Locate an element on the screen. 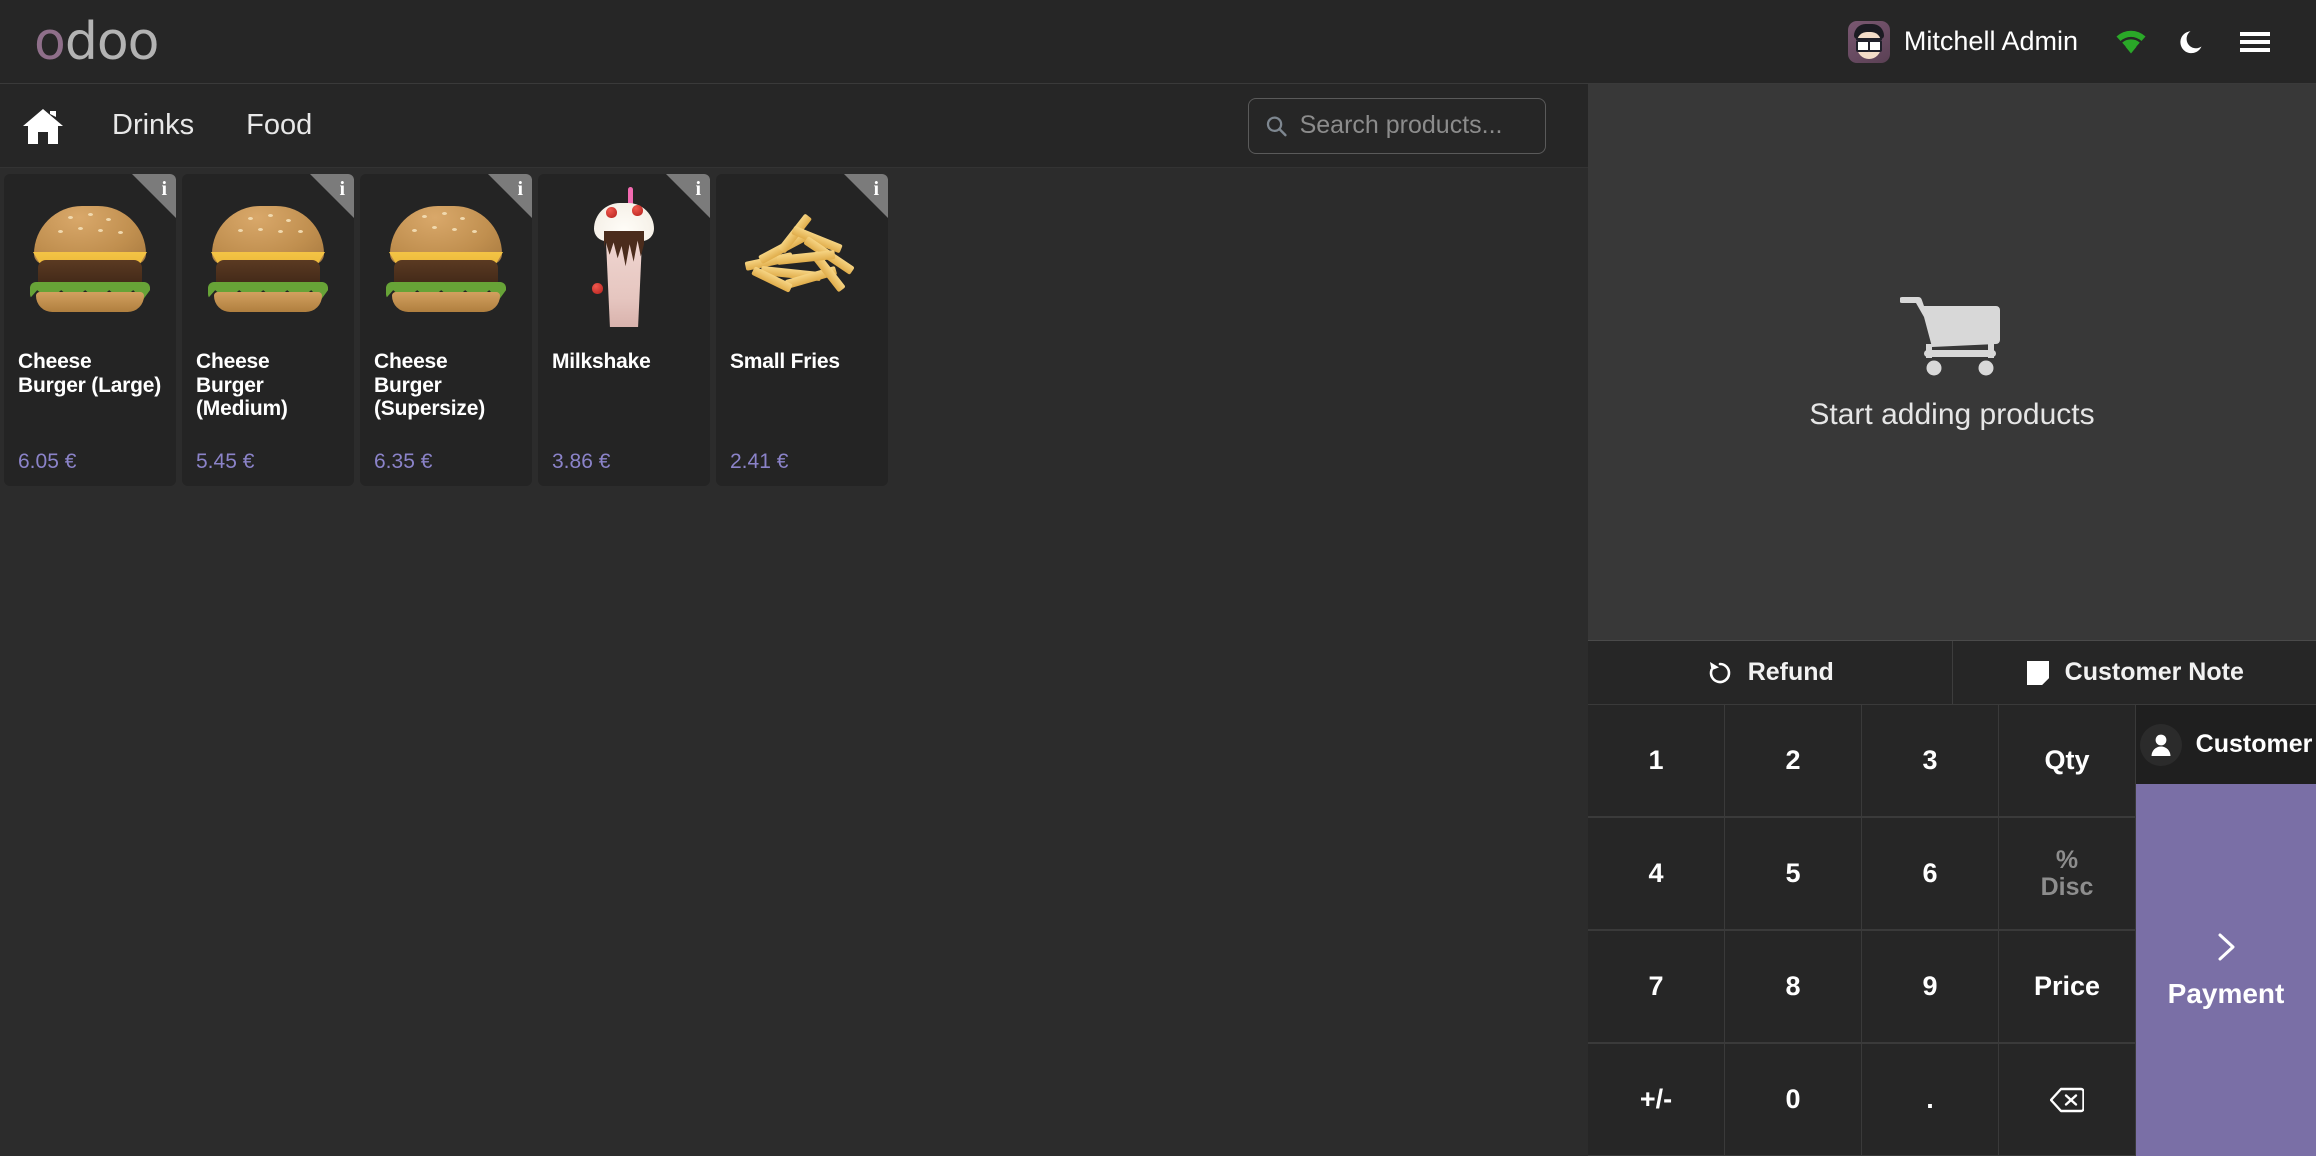 Image resolution: width=2316 pixels, height=1156 pixels. search-box is located at coordinates (1397, 125).